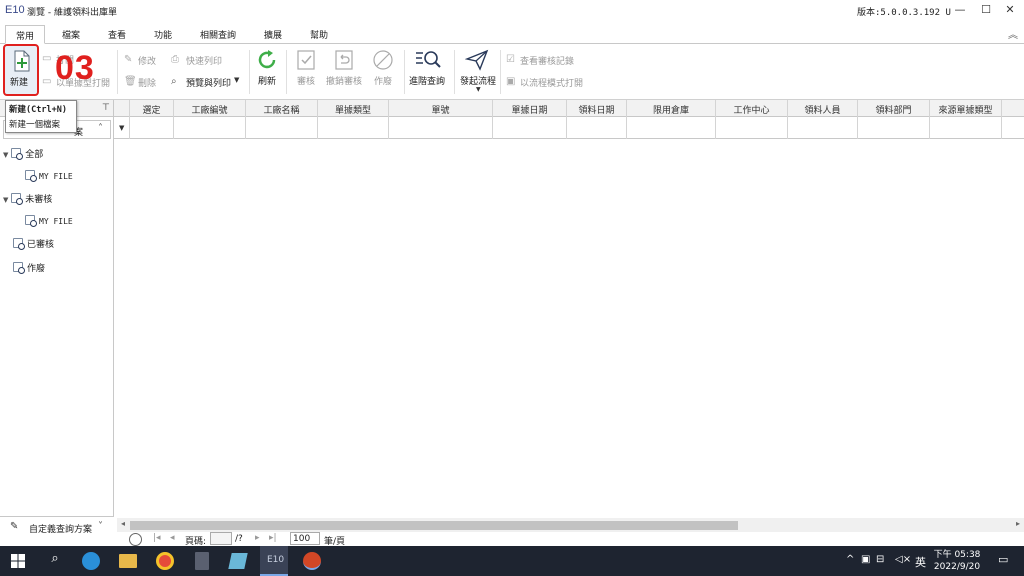 The height and width of the screenshot is (576, 1024). I want to click on tab-function: 功能, so click(163, 34).